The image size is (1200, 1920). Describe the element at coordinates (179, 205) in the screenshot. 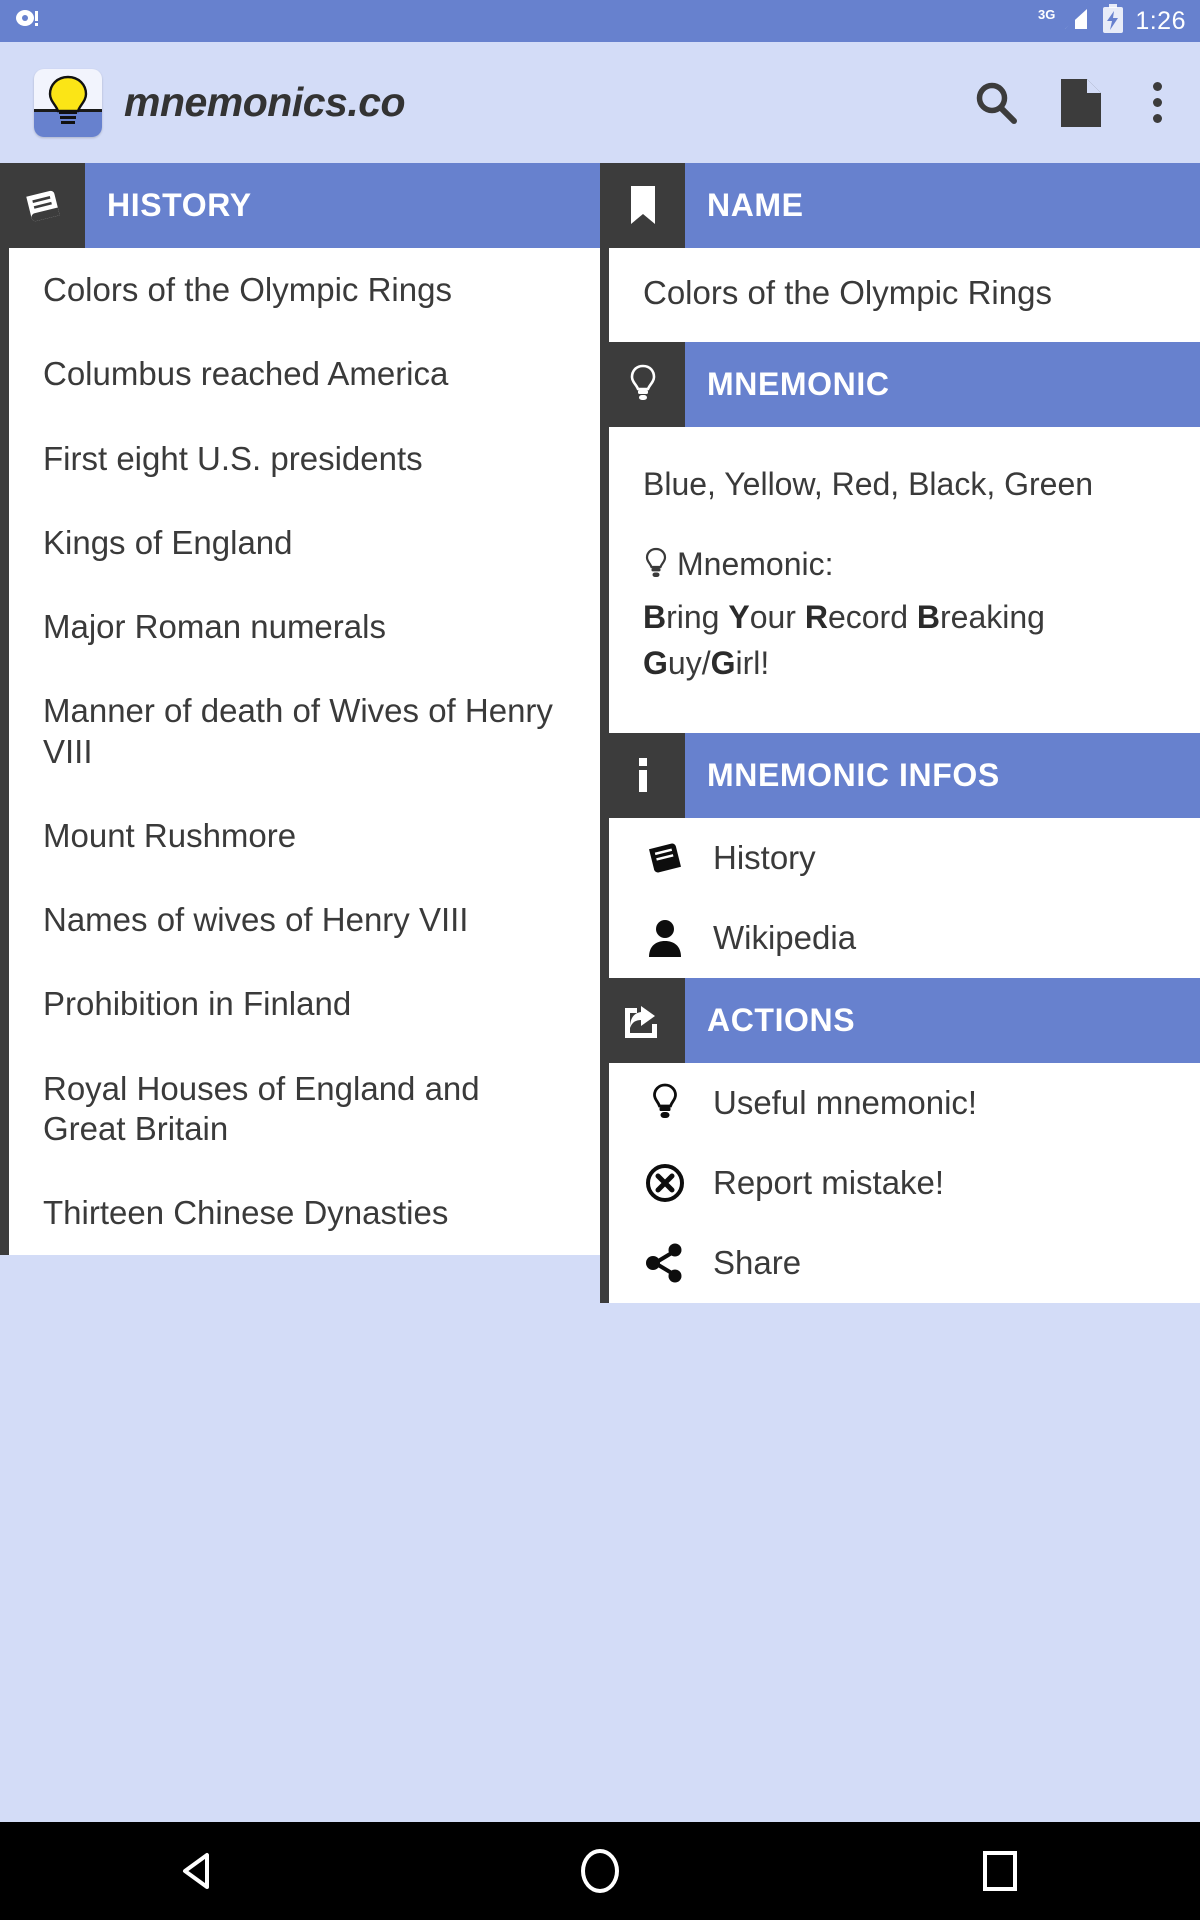

I see `history-section-title: HISTORY` at that location.